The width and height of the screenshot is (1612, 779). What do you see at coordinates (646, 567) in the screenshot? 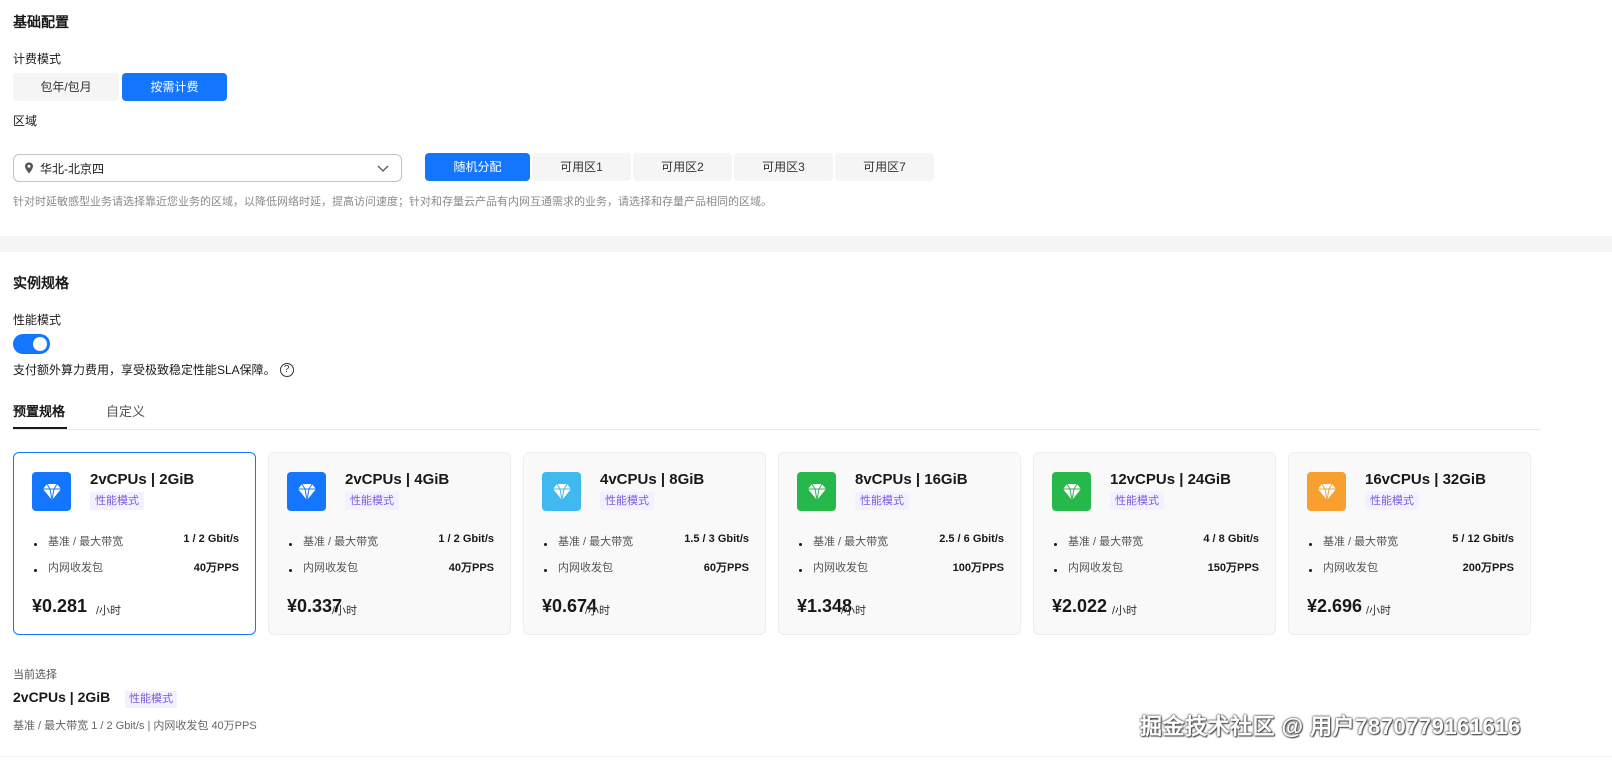
I see `card-pps-row: 内网收发包 60万PPS` at bounding box center [646, 567].